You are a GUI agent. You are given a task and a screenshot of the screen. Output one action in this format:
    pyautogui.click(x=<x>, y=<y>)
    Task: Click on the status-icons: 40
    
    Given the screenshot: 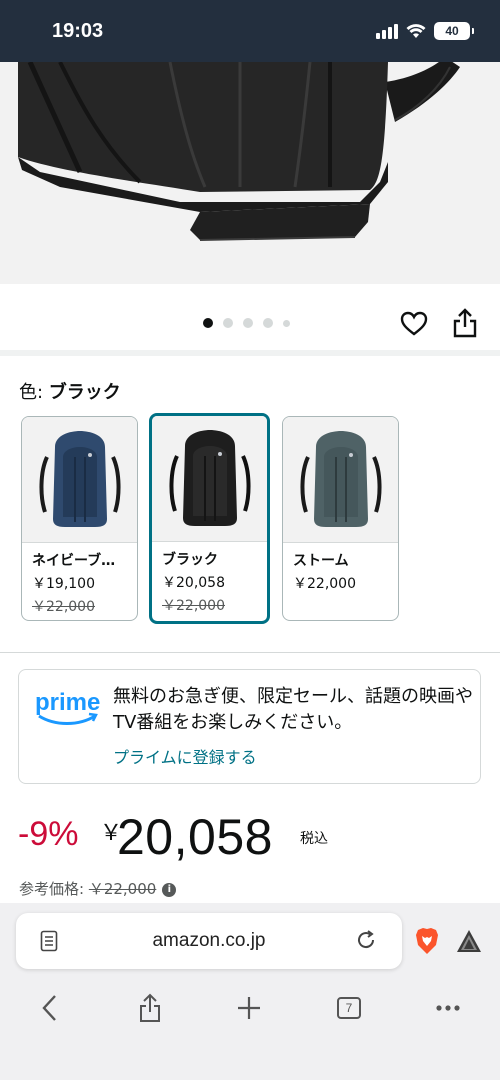 What is the action you would take?
    pyautogui.click(x=425, y=31)
    